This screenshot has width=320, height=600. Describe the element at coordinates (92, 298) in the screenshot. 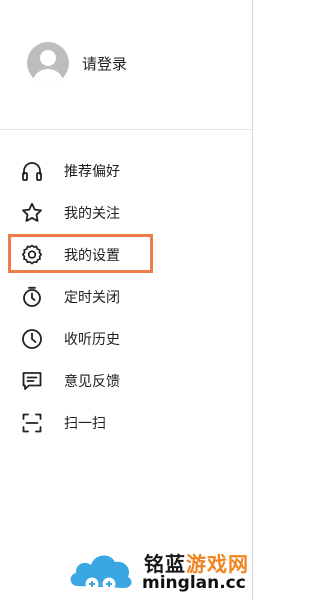

I see `menu-item-label: 定时关闭` at that location.